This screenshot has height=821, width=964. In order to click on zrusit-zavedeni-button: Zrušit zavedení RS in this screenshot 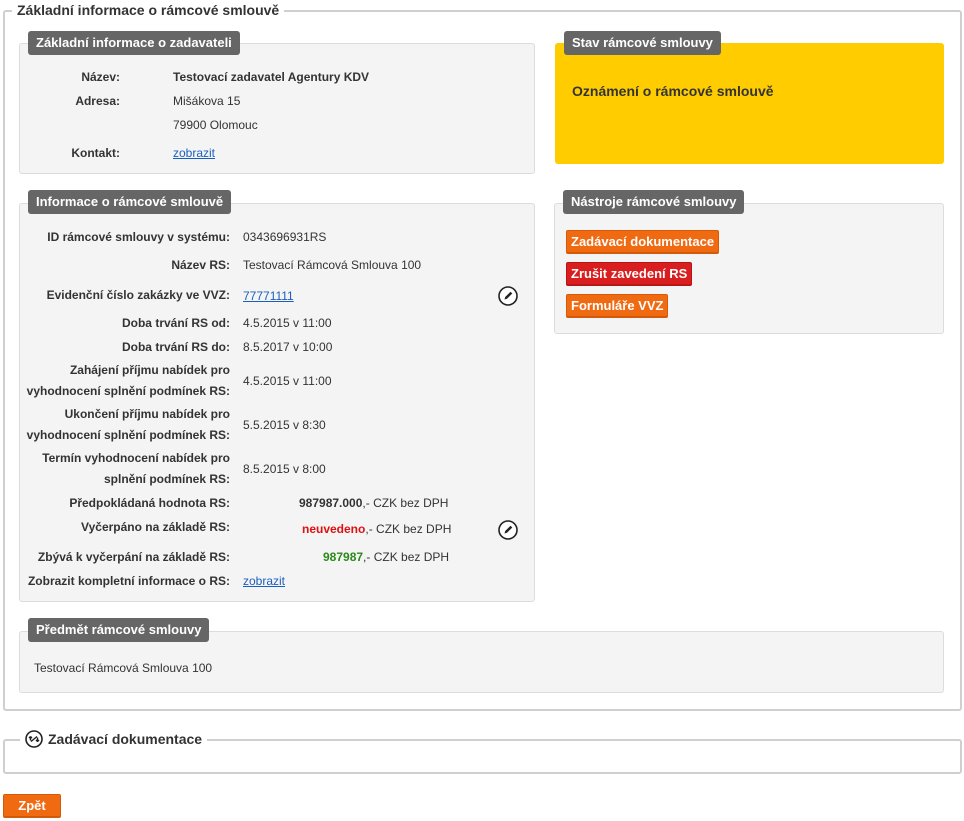, I will do `click(629, 274)`.